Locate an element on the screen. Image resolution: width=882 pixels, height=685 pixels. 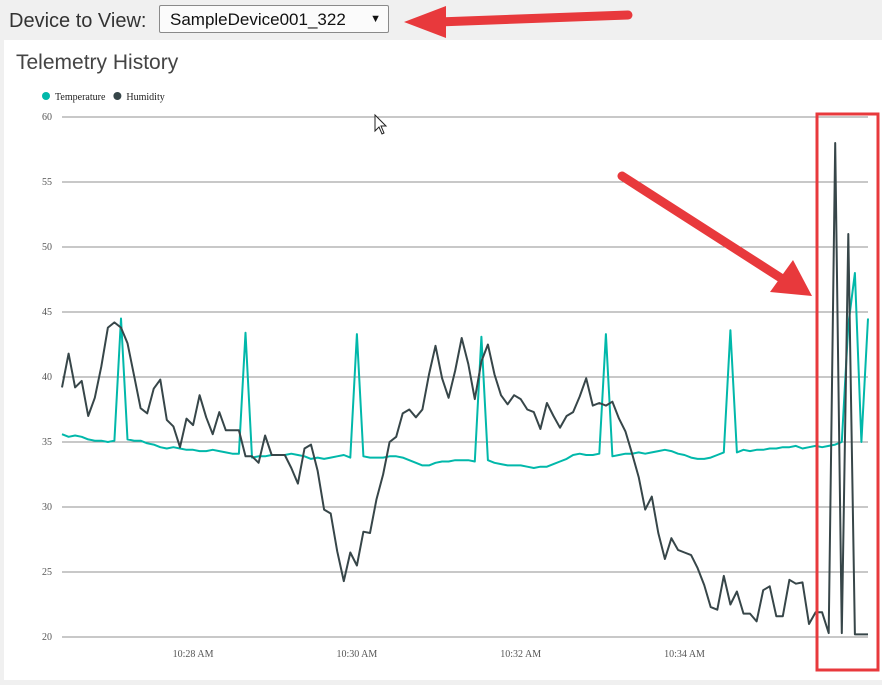
legend-label: Temperature is located at coordinates (80, 97).